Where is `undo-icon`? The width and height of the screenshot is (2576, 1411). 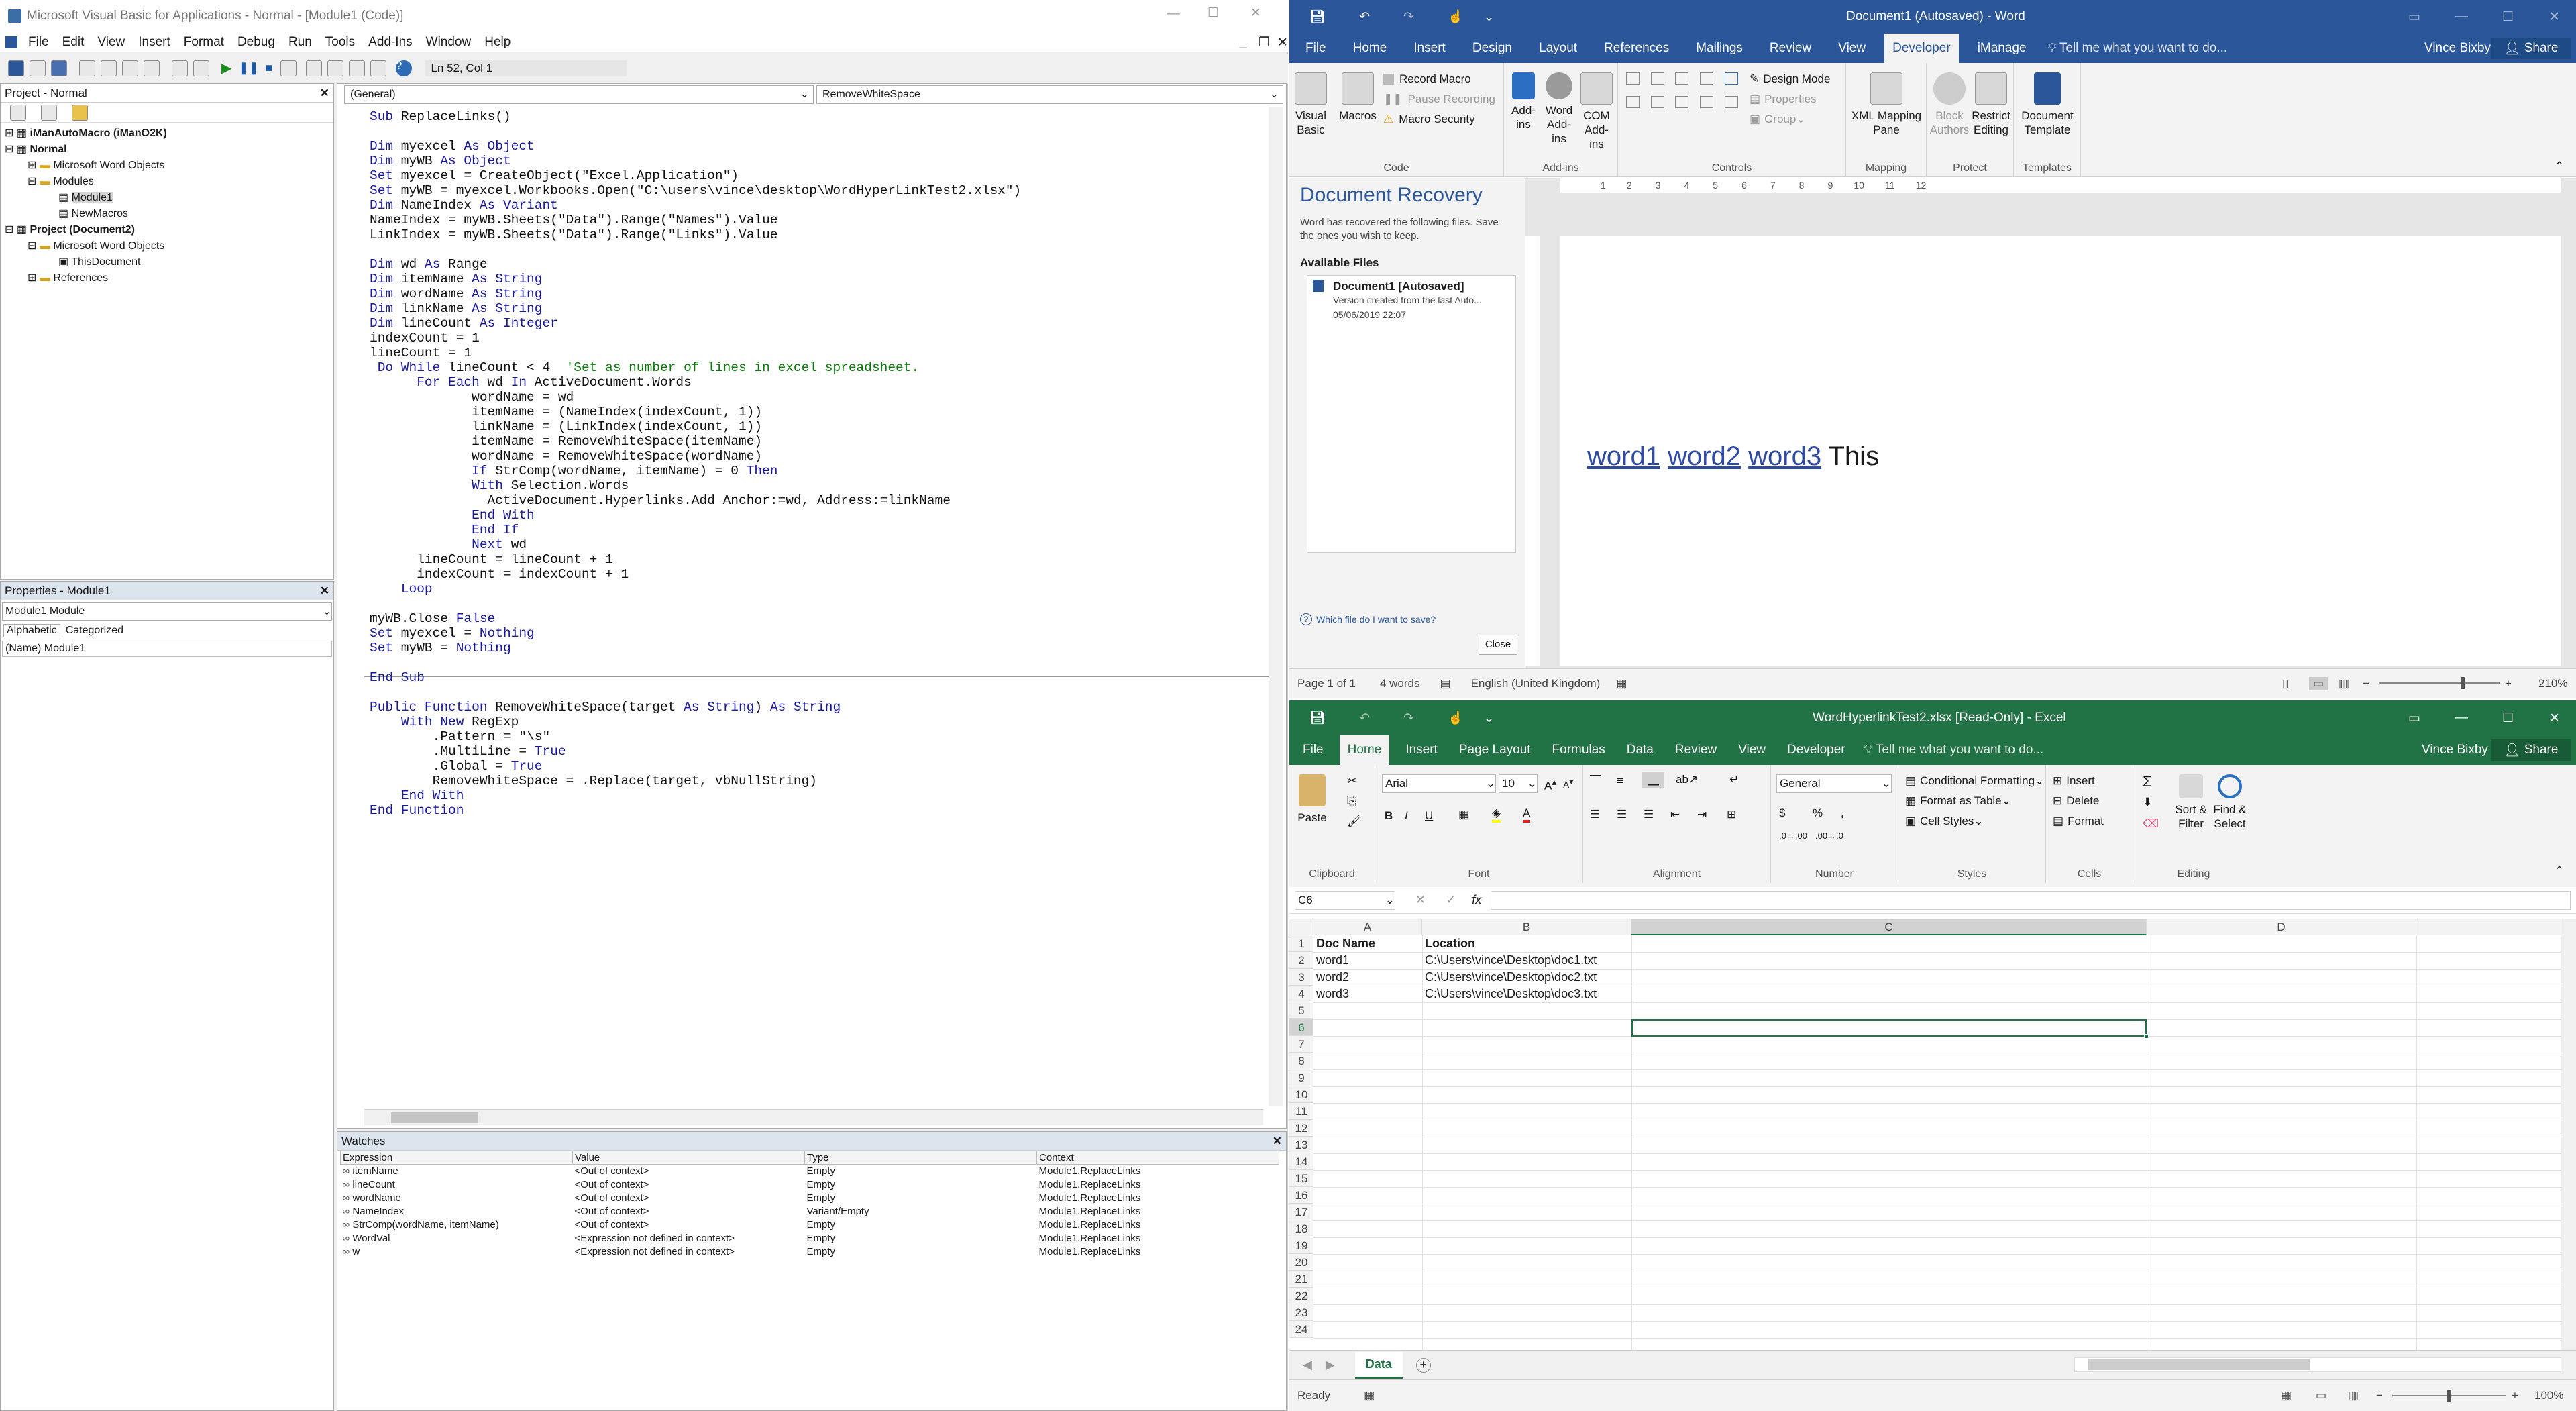
undo-icon is located at coordinates (180, 68).